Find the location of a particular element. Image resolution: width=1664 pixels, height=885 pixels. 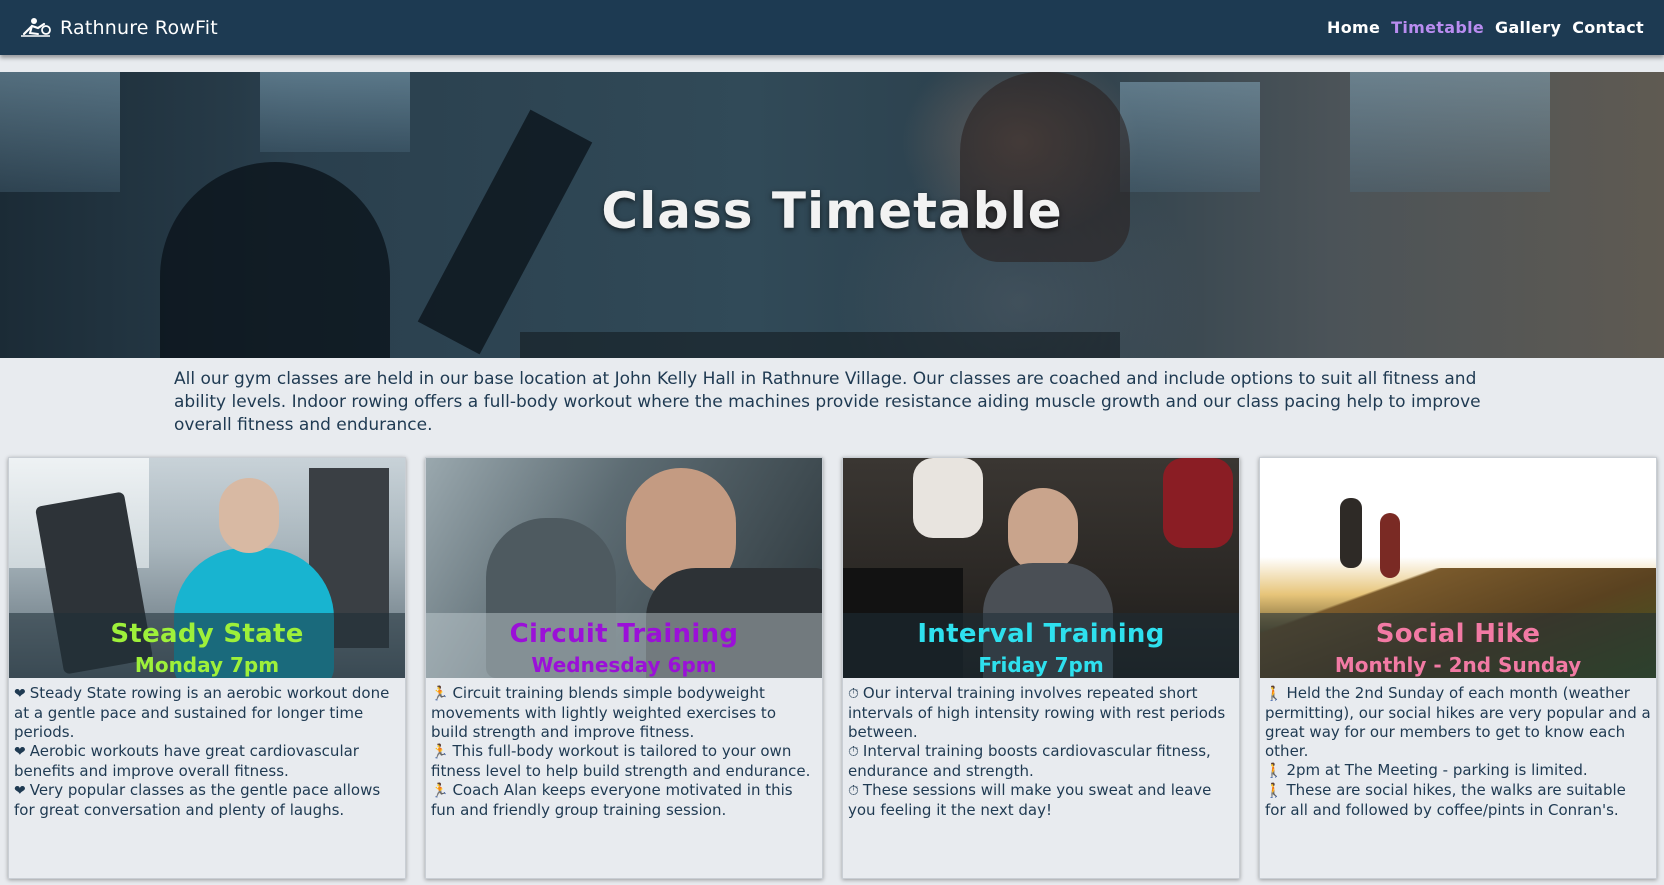

nav-link-timetable: Timetable is located at coordinates (1437, 27).